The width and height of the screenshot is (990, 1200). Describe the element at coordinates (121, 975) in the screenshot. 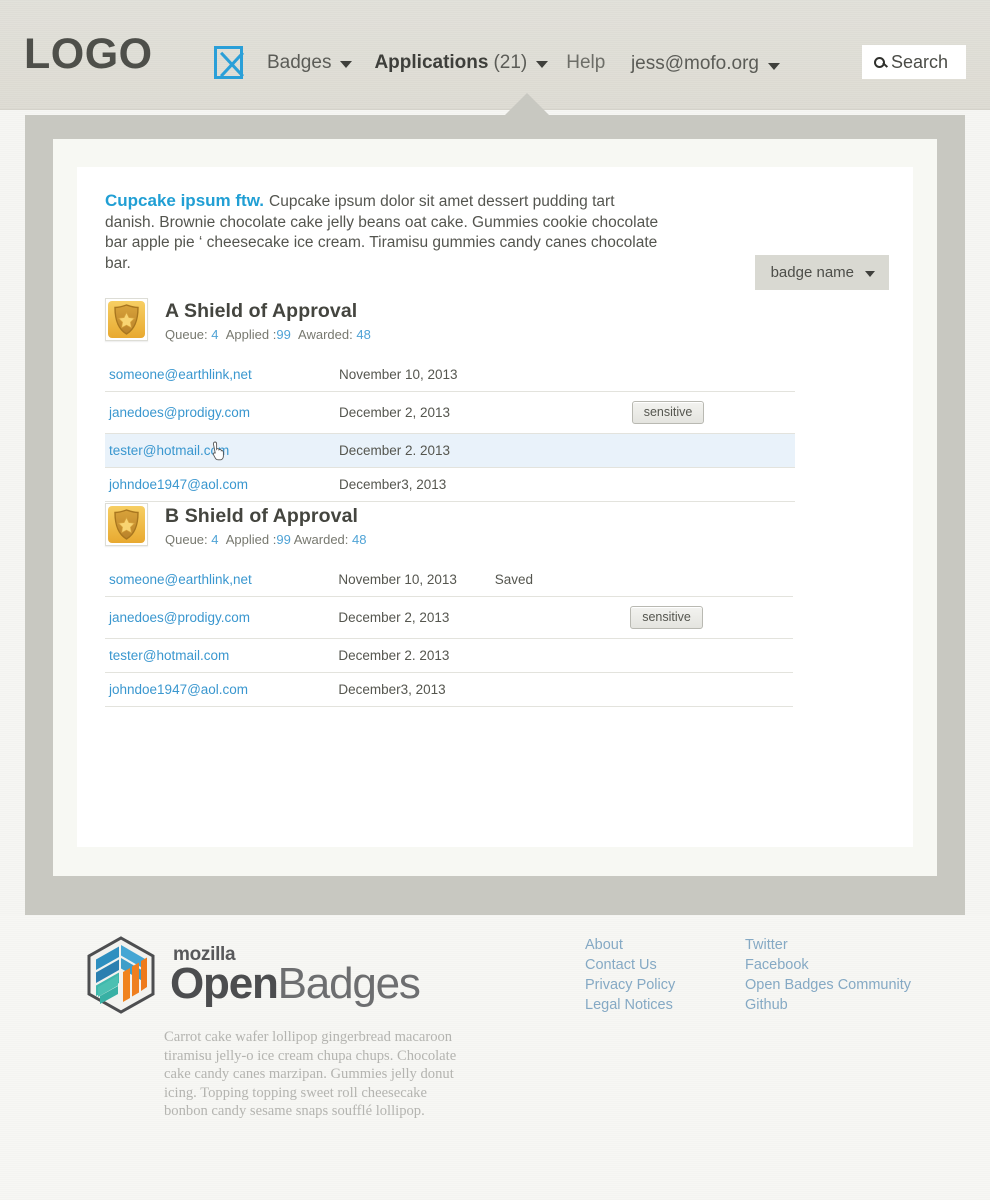

I see `openbadges-hexagon-icon` at that location.